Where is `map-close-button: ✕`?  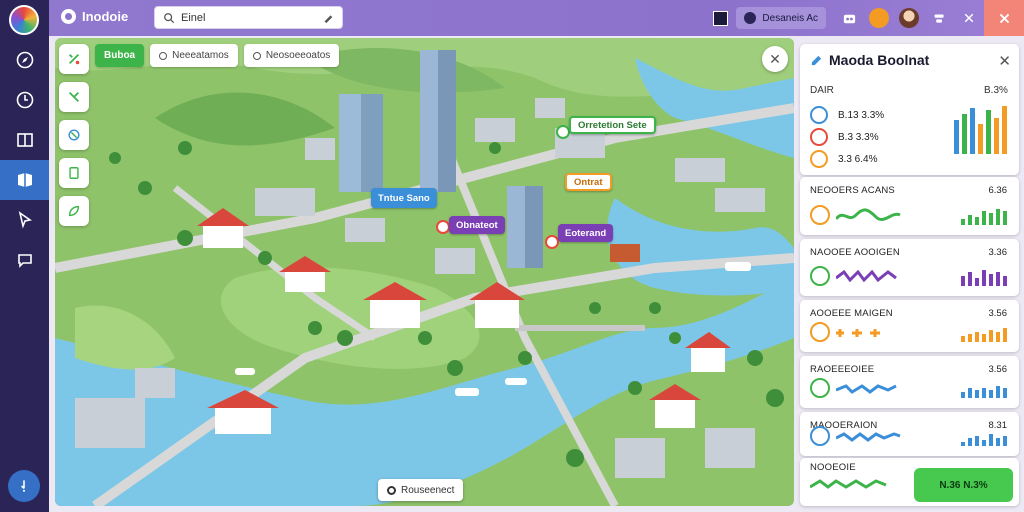
map-close-button: ✕ is located at coordinates (775, 59).